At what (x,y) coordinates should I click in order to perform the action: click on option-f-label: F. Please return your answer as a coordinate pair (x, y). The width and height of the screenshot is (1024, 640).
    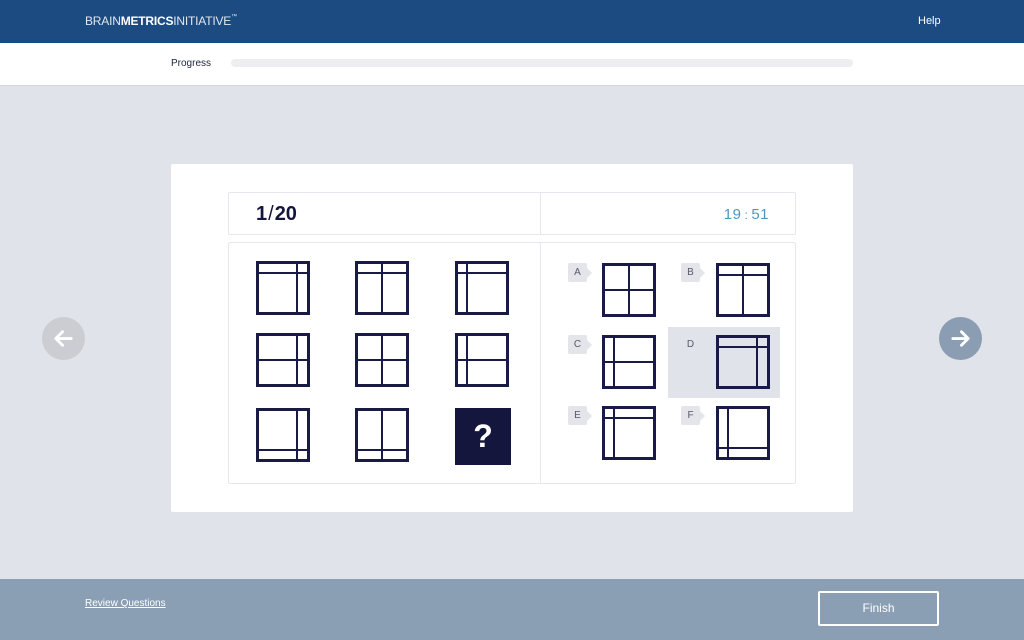
    Looking at the image, I should click on (693, 415).